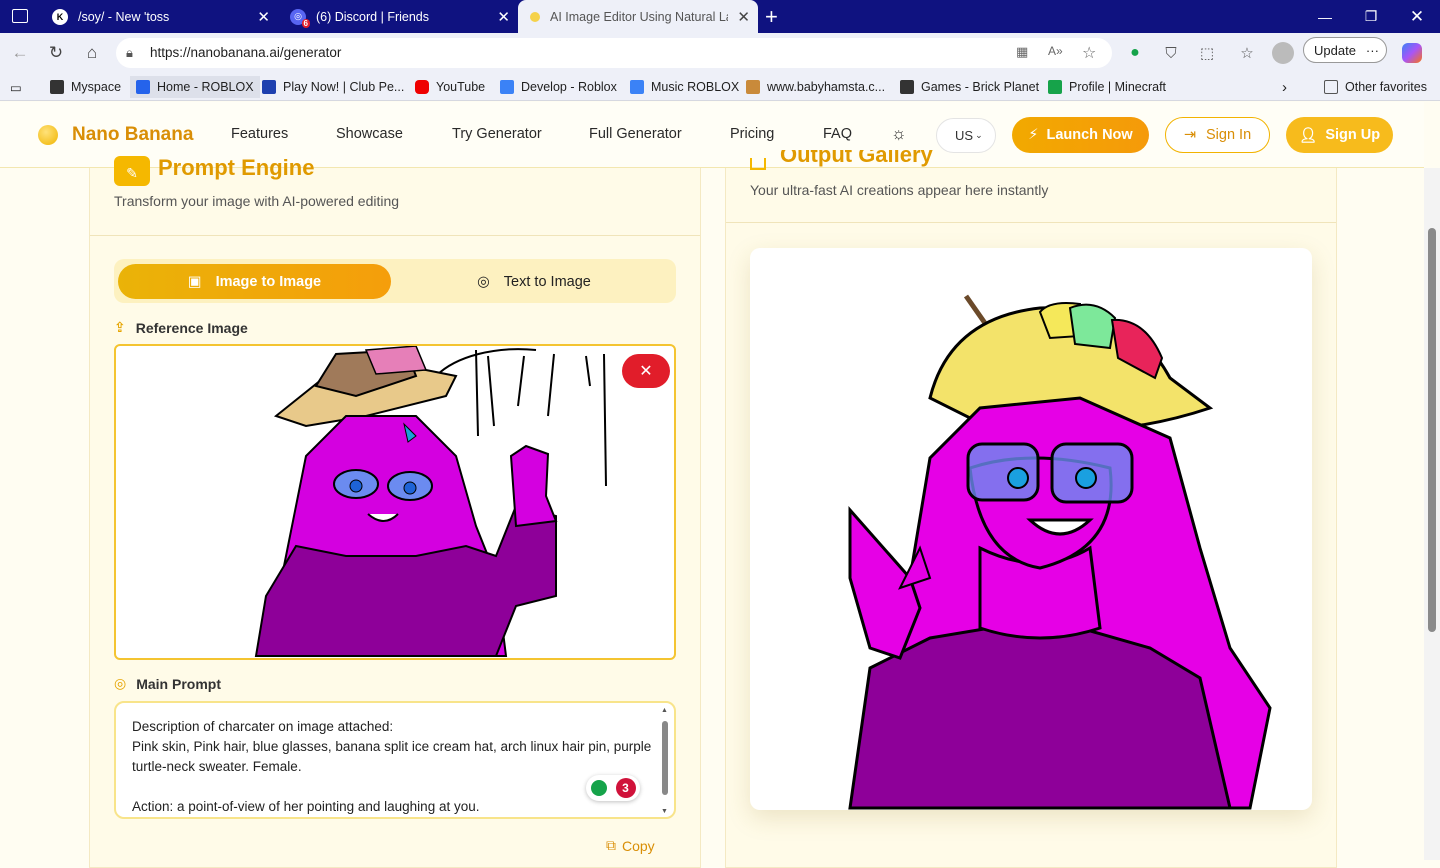  Describe the element at coordinates (1247, 53) in the screenshot. I see `favorites-icon: ☆` at that location.